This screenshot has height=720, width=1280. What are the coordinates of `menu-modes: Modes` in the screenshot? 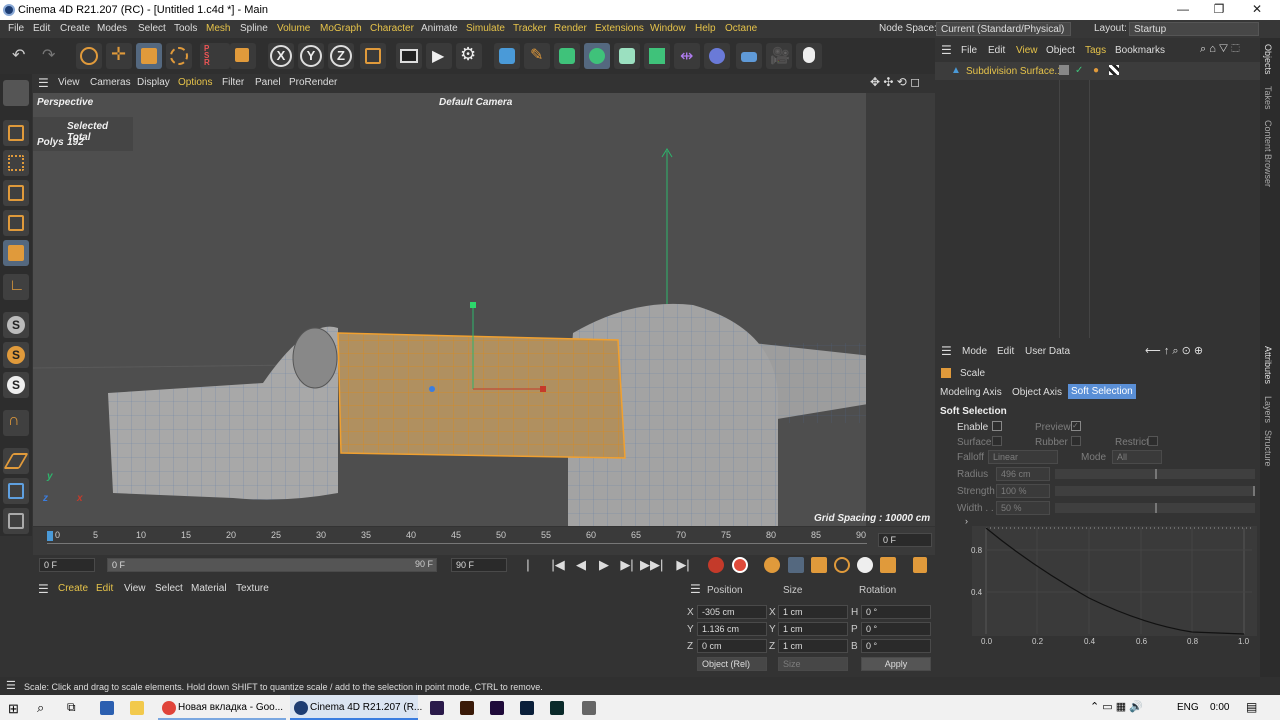 It's located at (112, 28).